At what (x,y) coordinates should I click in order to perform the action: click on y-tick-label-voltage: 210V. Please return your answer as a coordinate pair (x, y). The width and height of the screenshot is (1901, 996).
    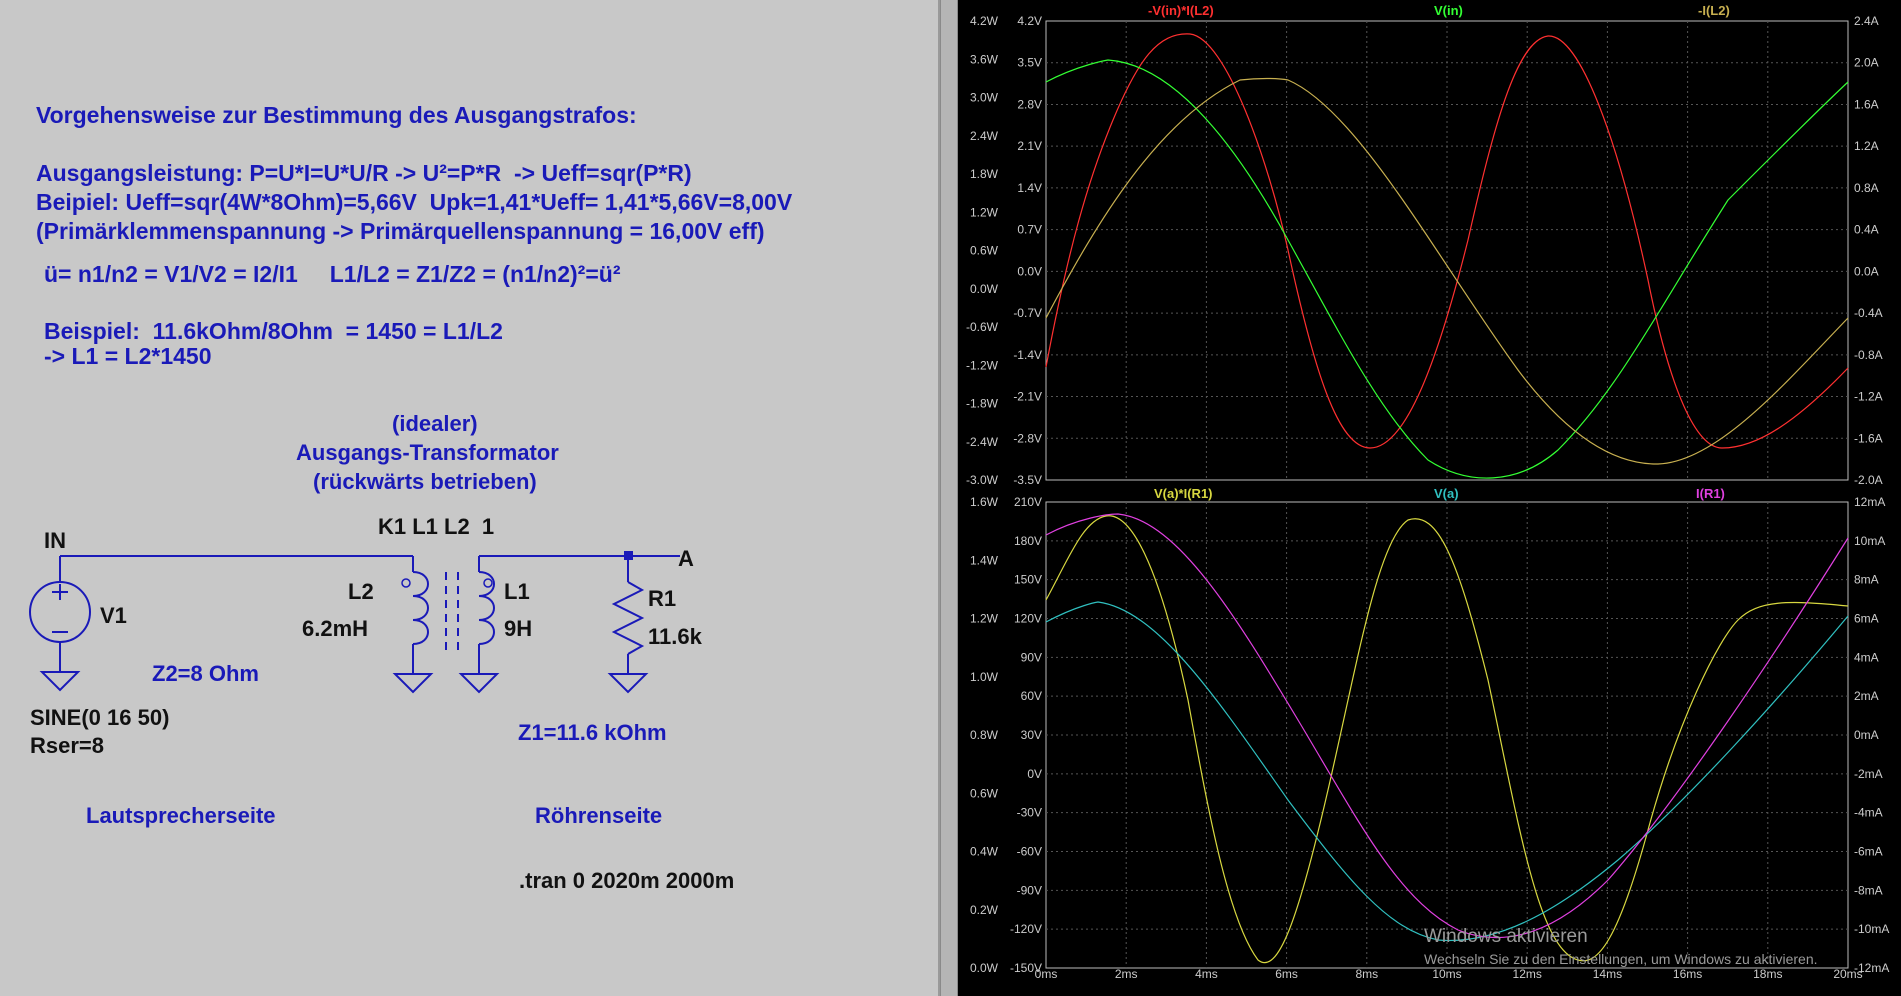
    Looking at the image, I should click on (1028, 502).